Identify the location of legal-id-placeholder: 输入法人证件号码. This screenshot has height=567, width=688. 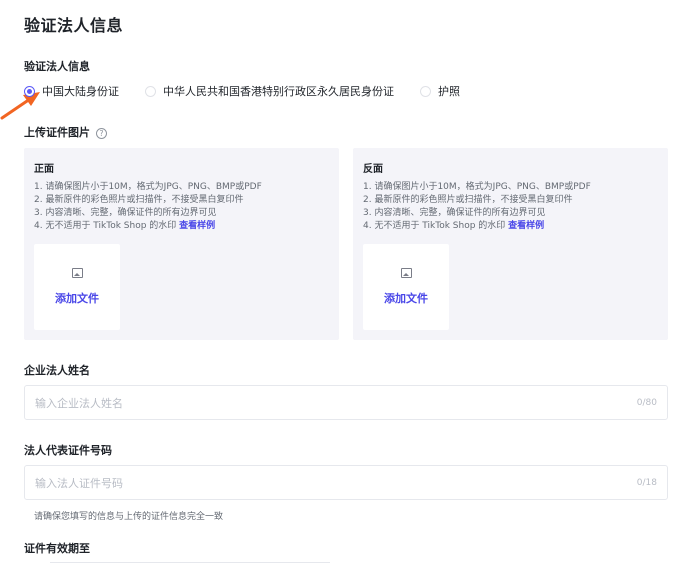
(79, 483).